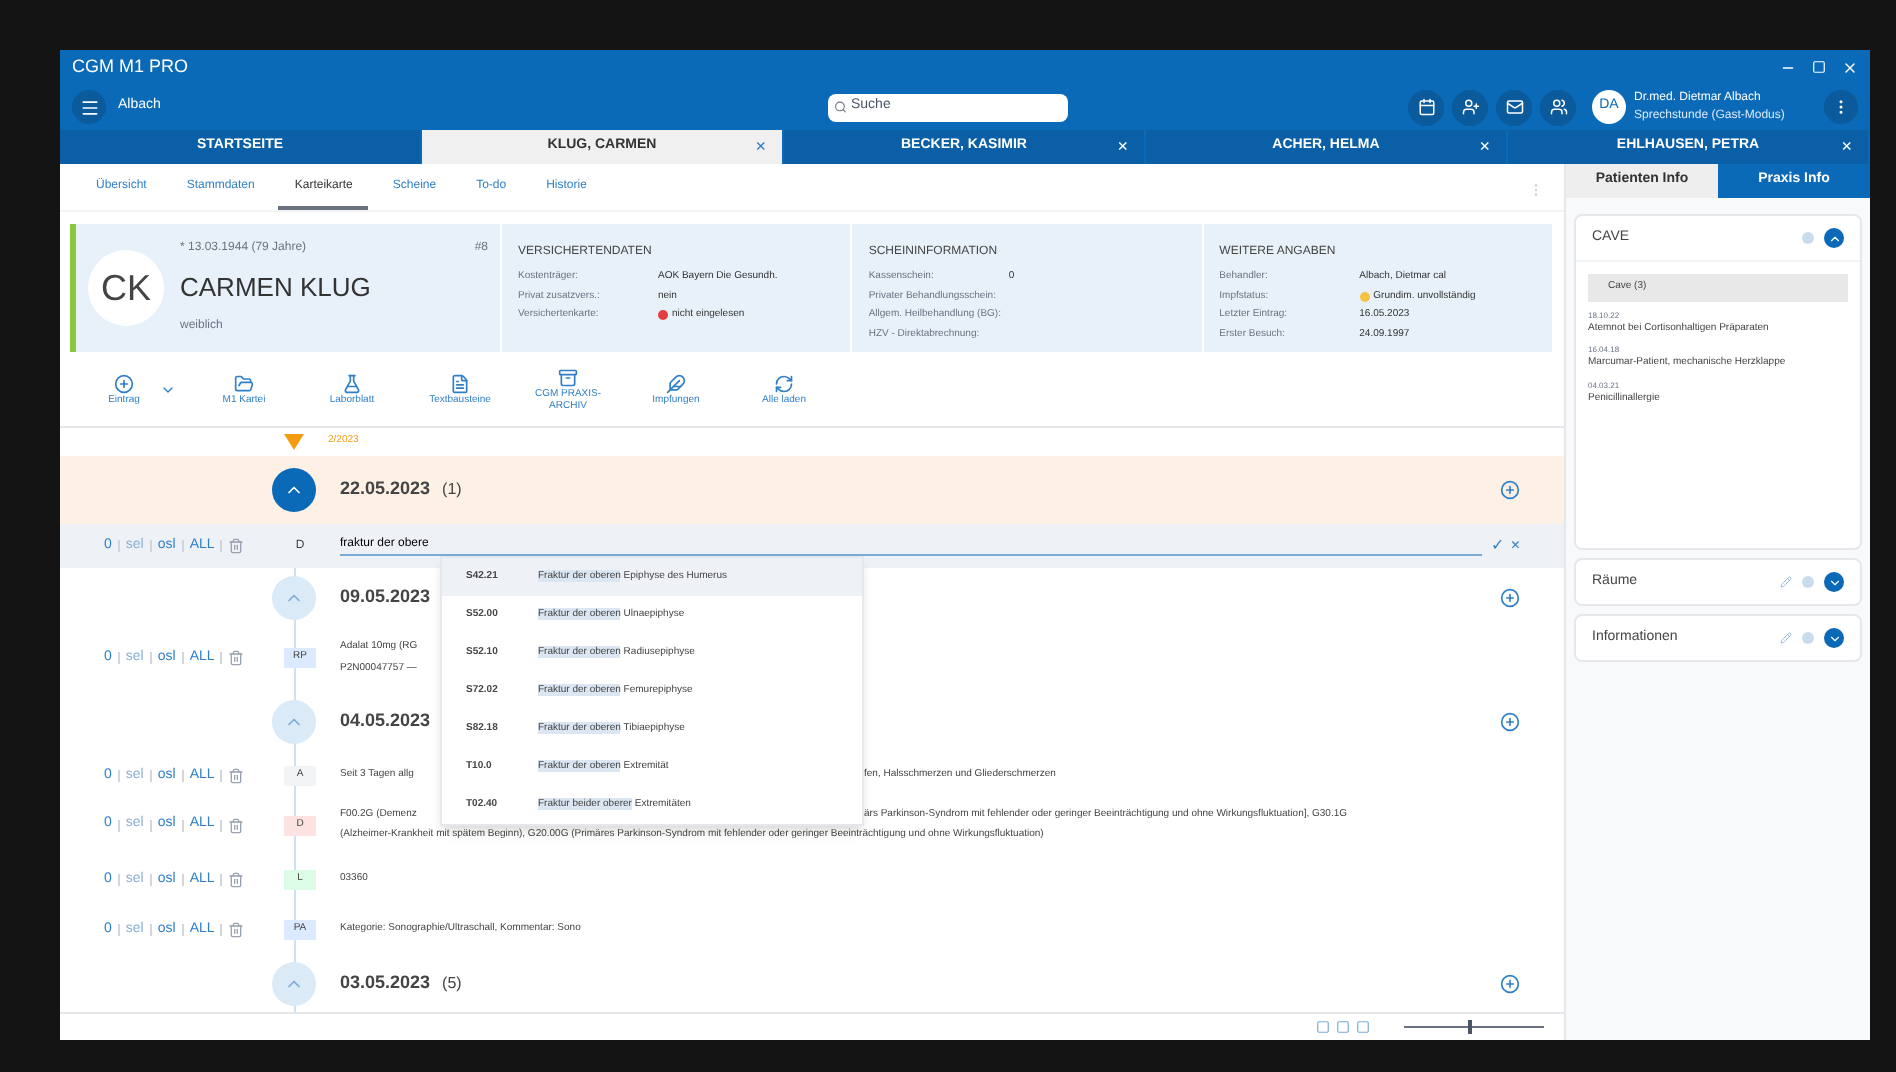  What do you see at coordinates (385, 597) in the screenshot?
I see `entry-date: 09.05.2023` at bounding box center [385, 597].